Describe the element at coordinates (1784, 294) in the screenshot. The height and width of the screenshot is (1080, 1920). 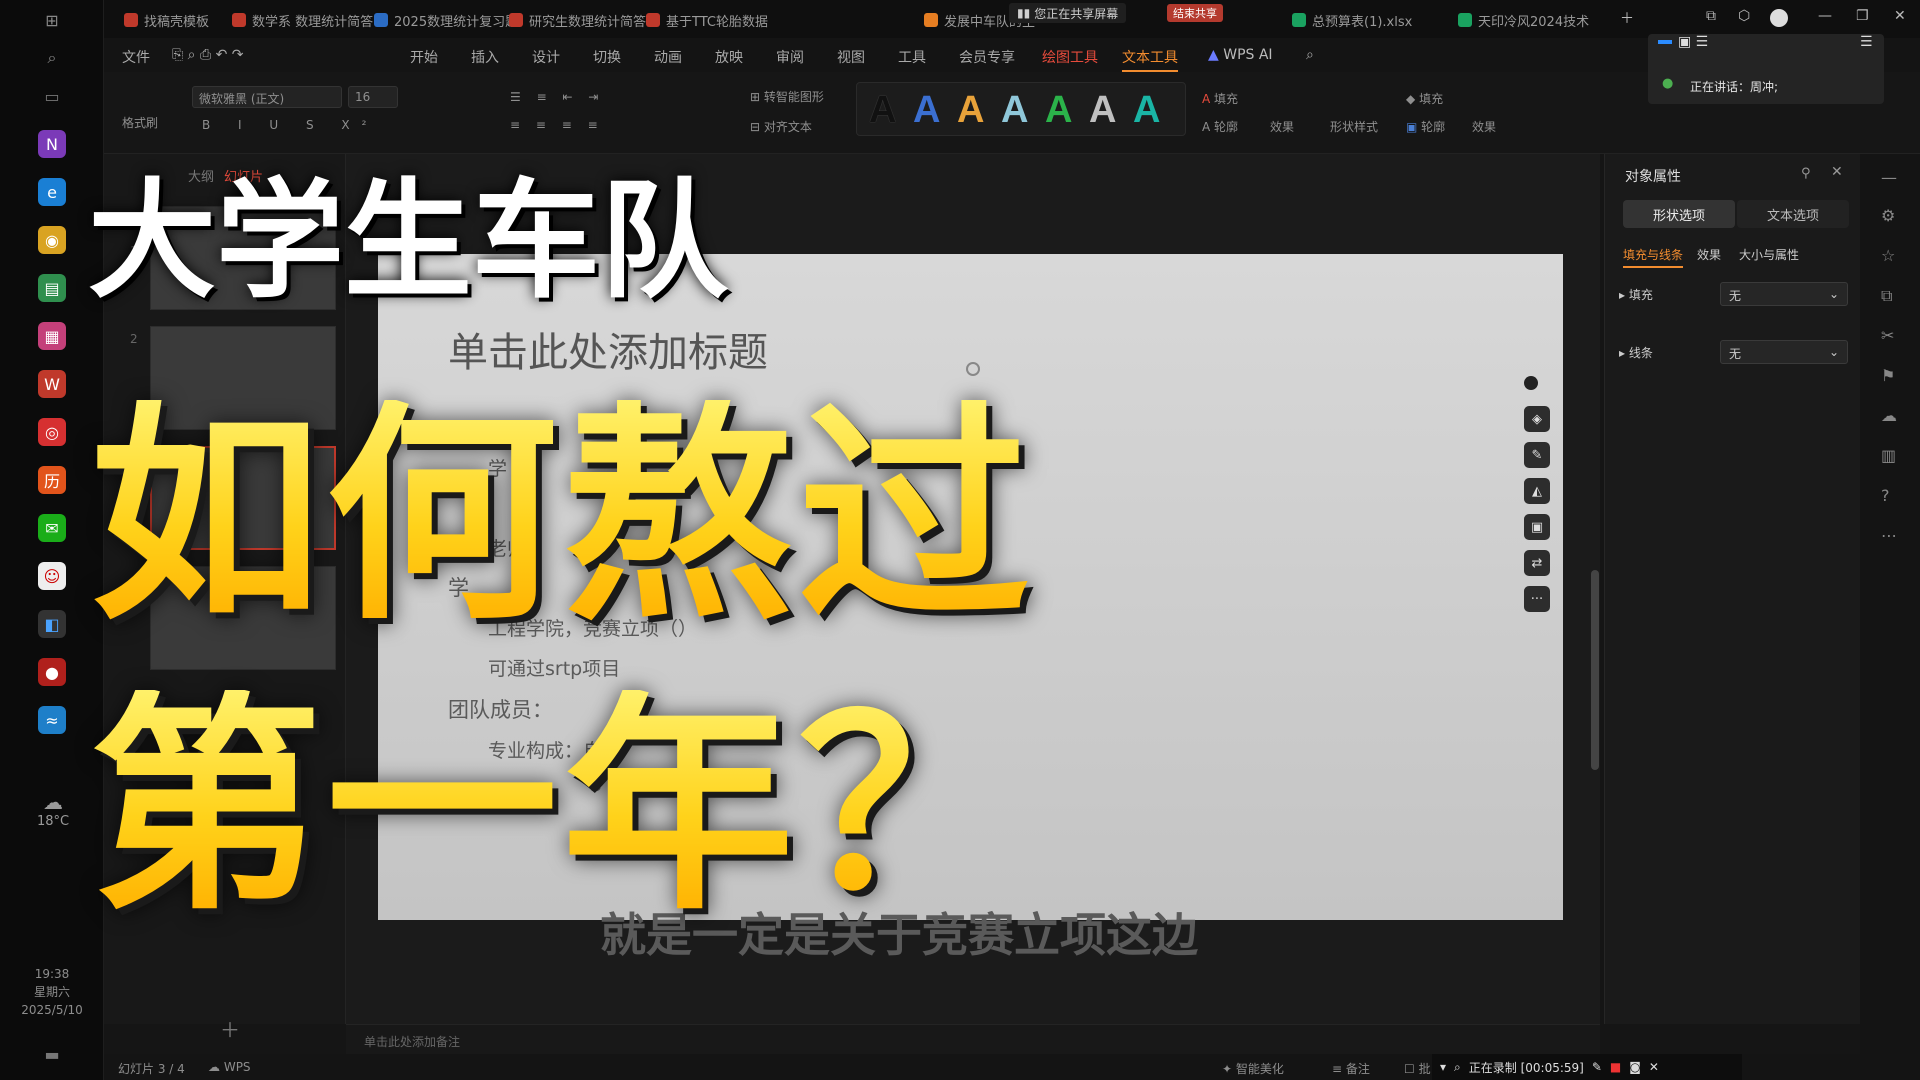
I see `fill-select: 无 ⌄` at that location.